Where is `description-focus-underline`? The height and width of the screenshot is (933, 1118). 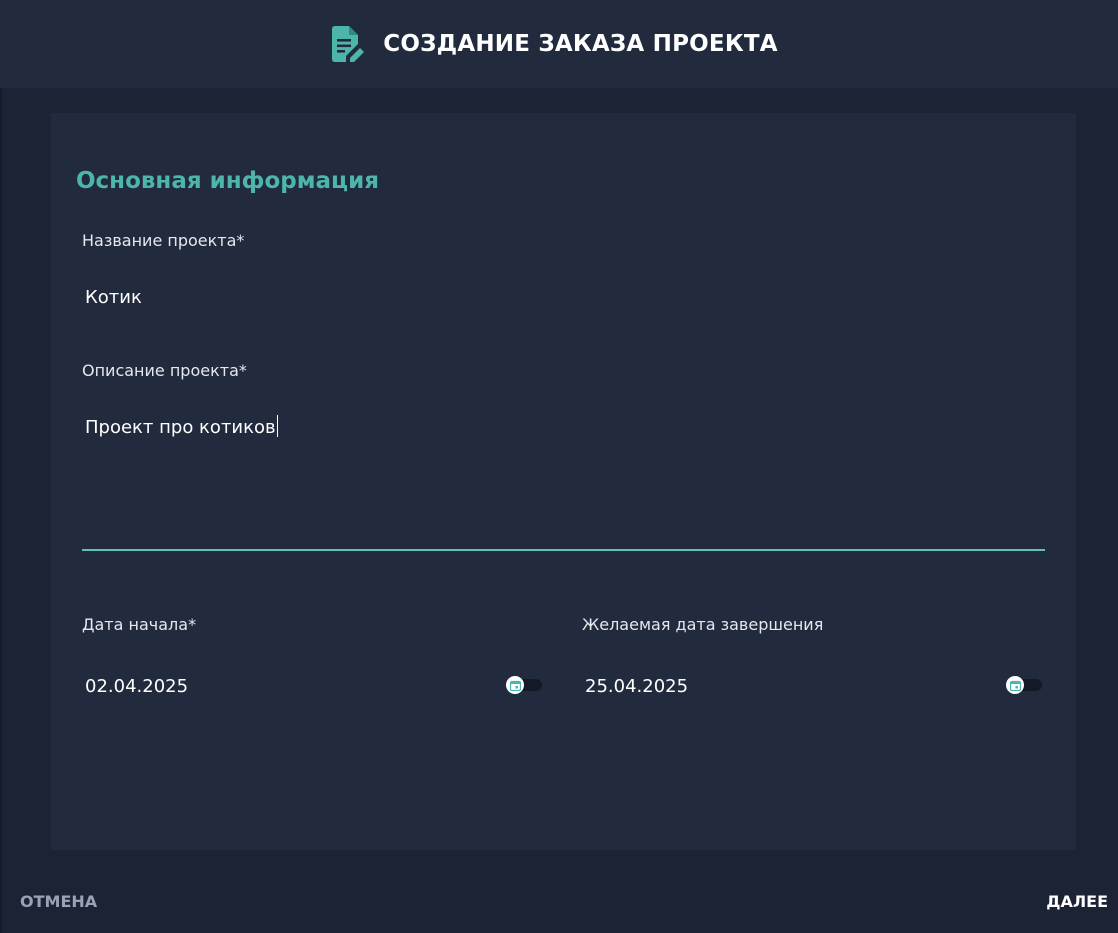
description-focus-underline is located at coordinates (563, 550).